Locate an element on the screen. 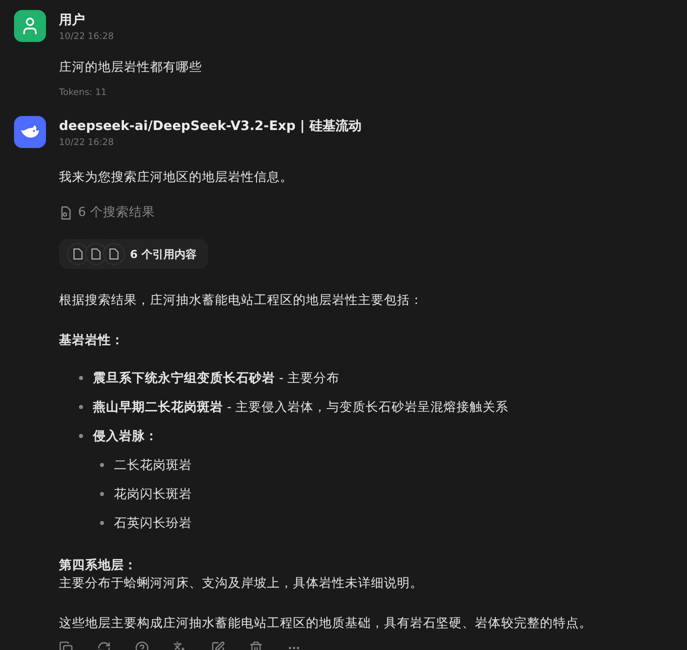  message-text: 我来为您搜索庄河地区的地层岩性信息。 is located at coordinates (176, 177).